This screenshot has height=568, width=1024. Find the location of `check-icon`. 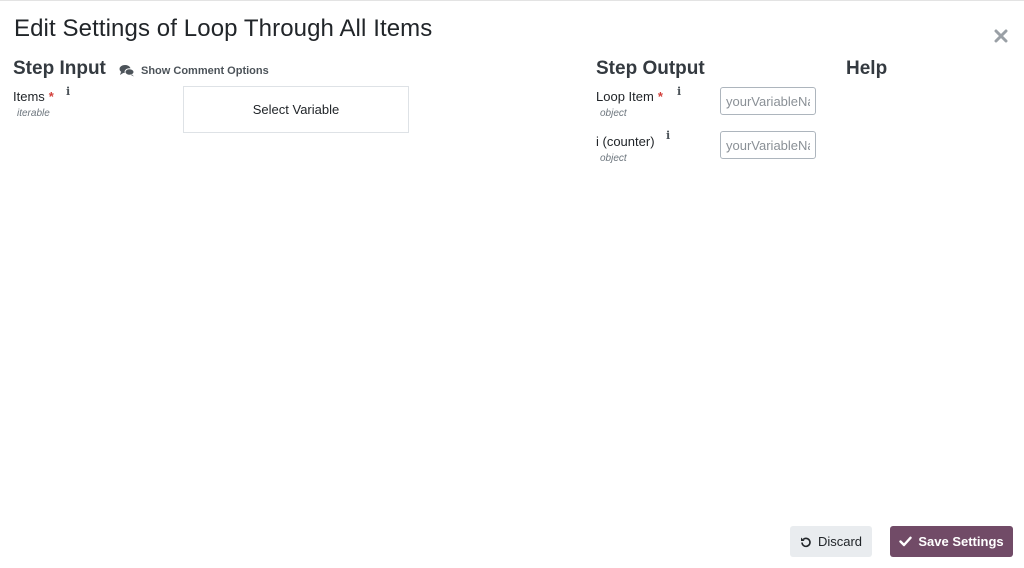

check-icon is located at coordinates (906, 541).